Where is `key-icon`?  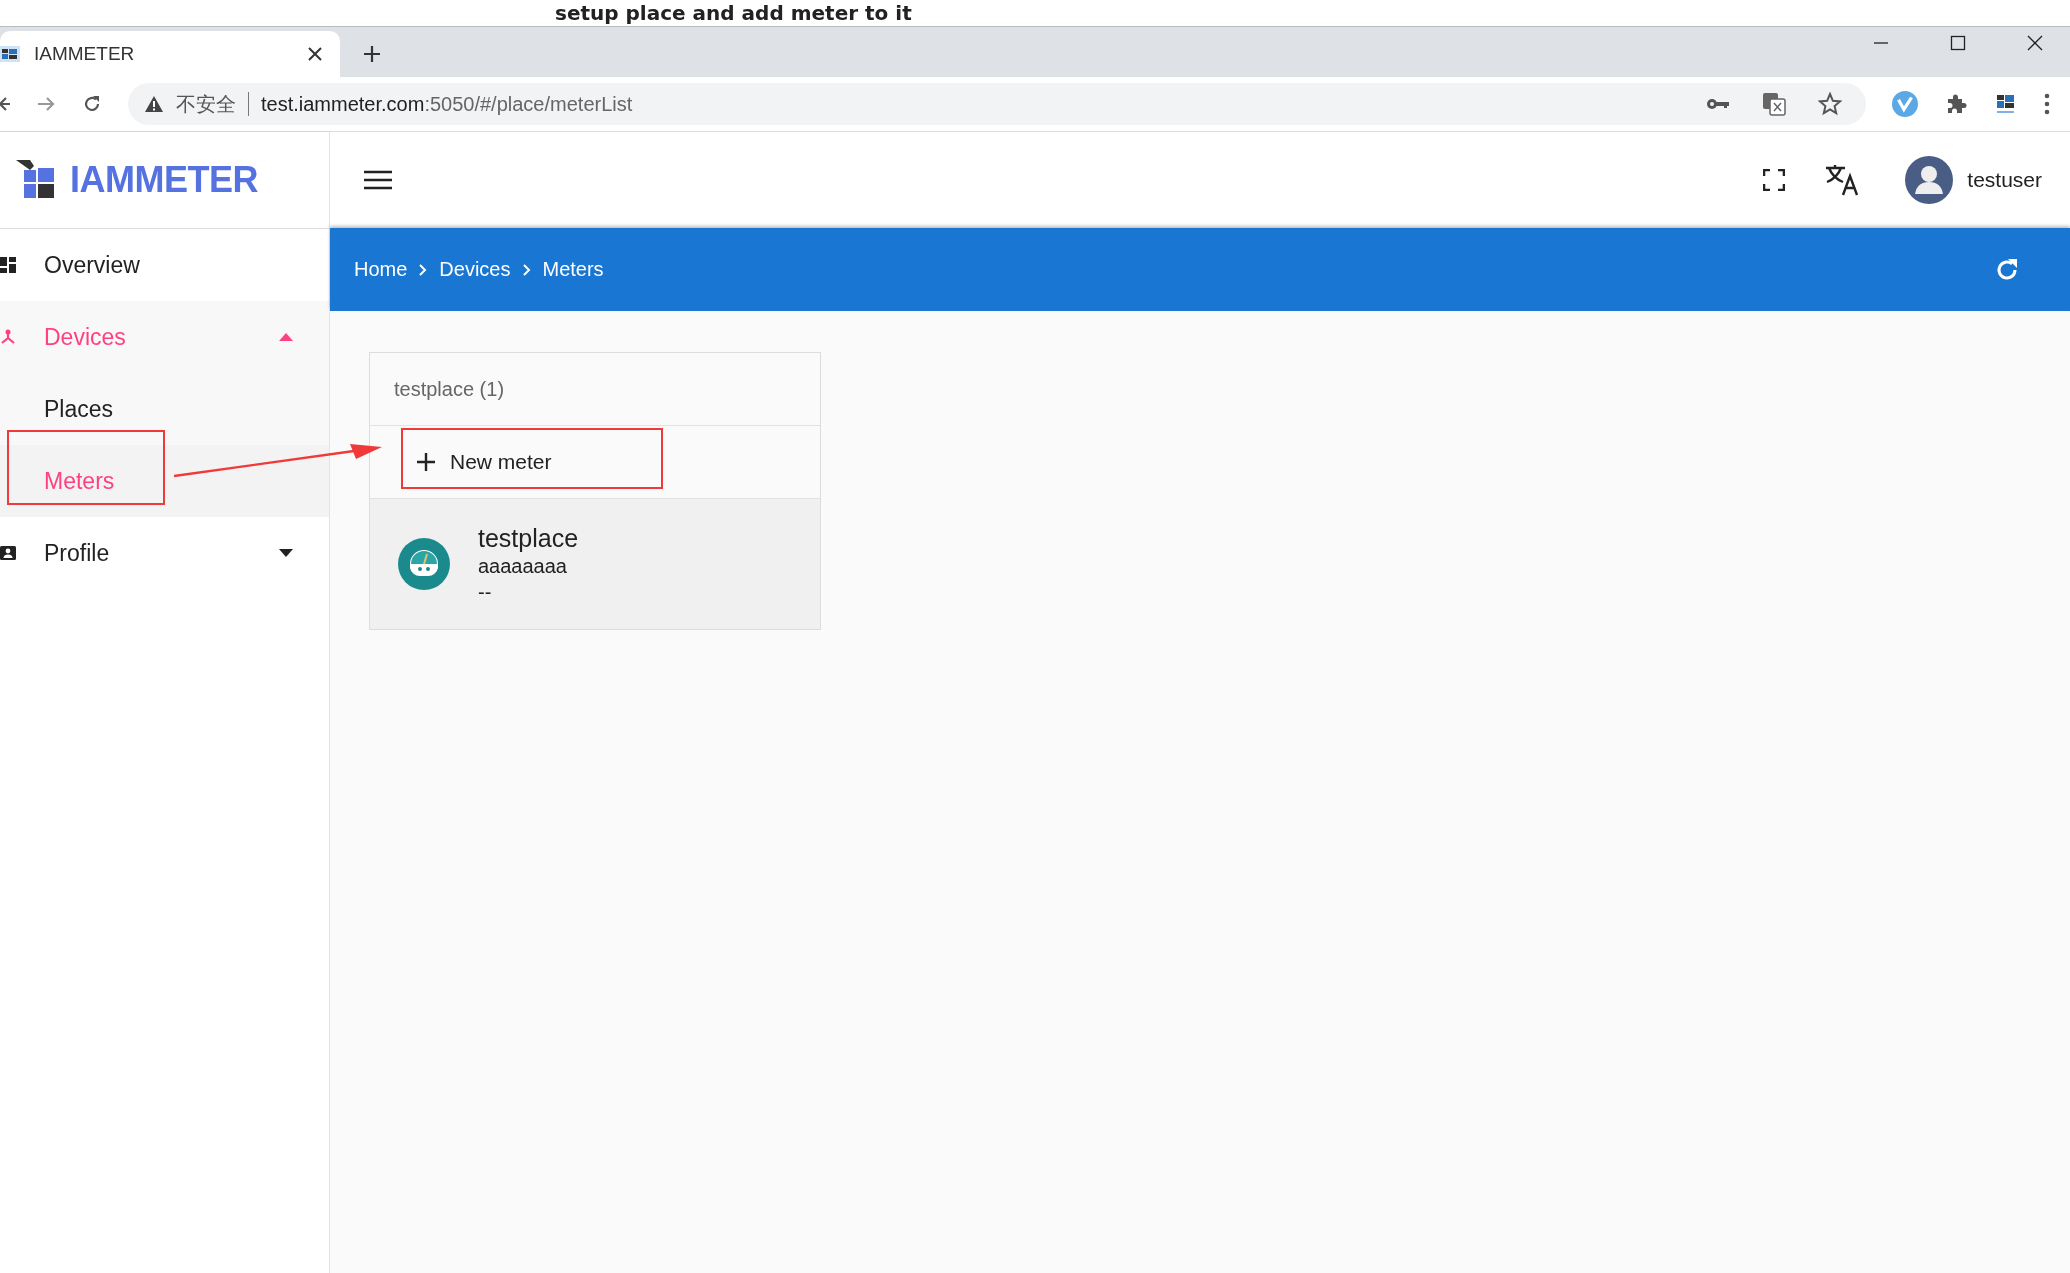 key-icon is located at coordinates (1718, 104).